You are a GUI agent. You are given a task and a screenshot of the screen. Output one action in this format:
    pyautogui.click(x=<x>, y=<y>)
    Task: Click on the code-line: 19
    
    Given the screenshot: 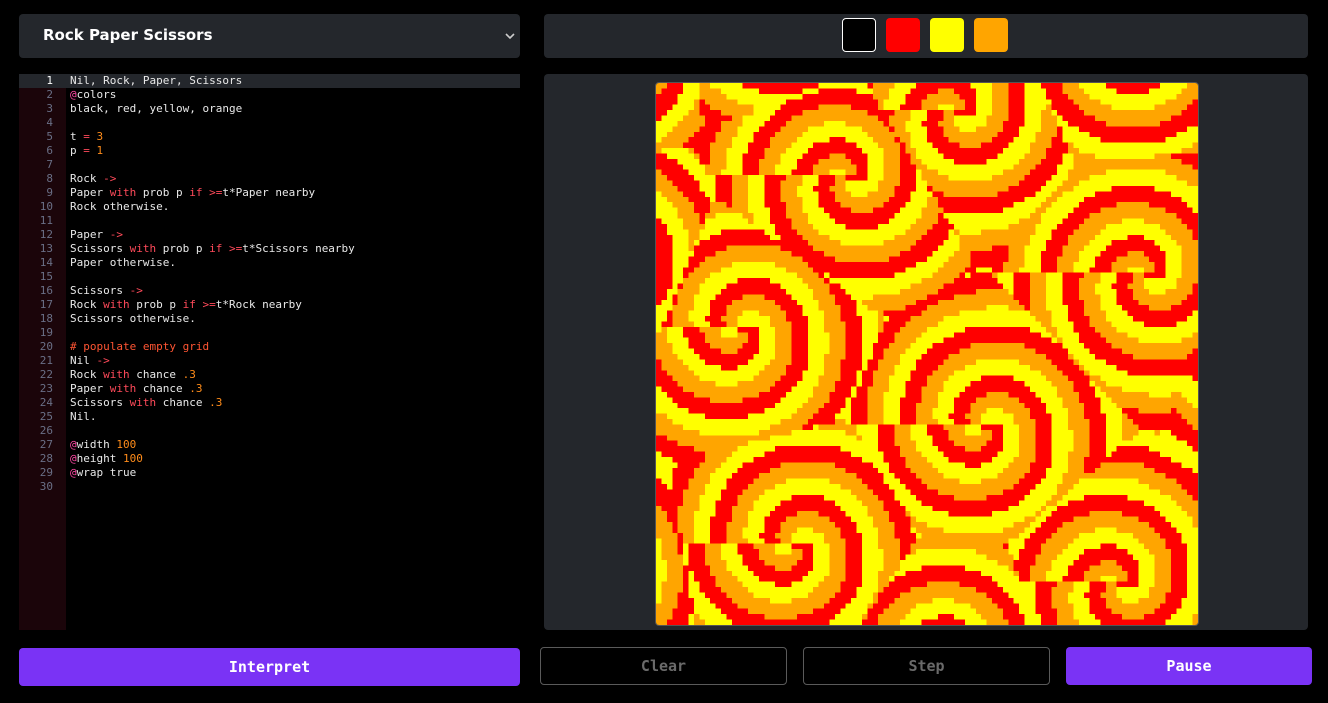 What is the action you would take?
    pyautogui.click(x=269, y=333)
    